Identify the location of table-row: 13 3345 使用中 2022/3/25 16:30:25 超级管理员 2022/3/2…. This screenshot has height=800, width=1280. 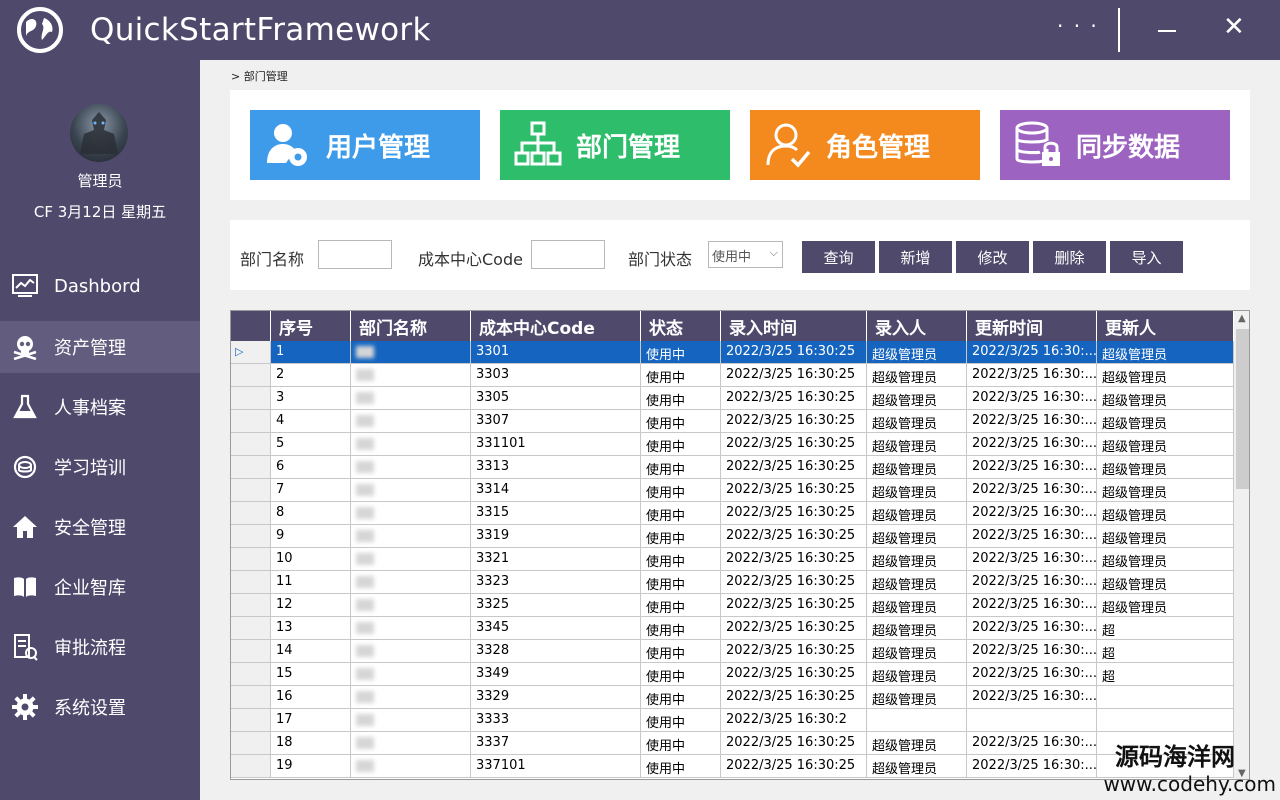
(732, 628).